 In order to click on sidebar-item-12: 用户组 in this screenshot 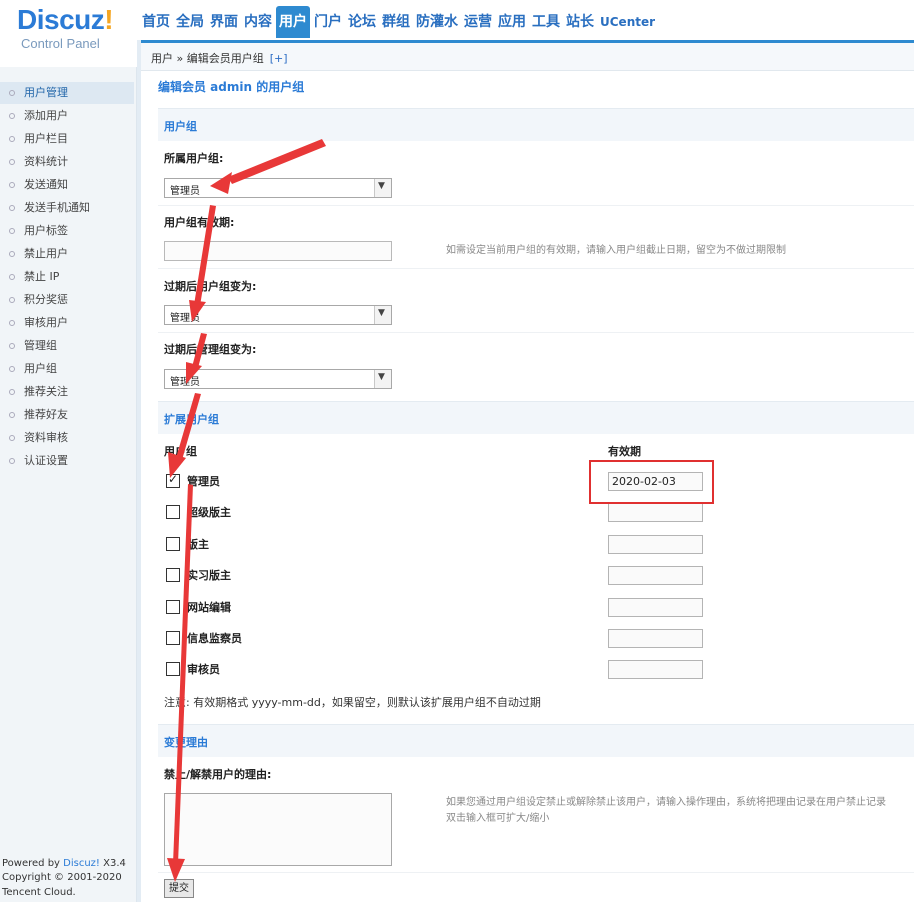, I will do `click(67, 369)`.